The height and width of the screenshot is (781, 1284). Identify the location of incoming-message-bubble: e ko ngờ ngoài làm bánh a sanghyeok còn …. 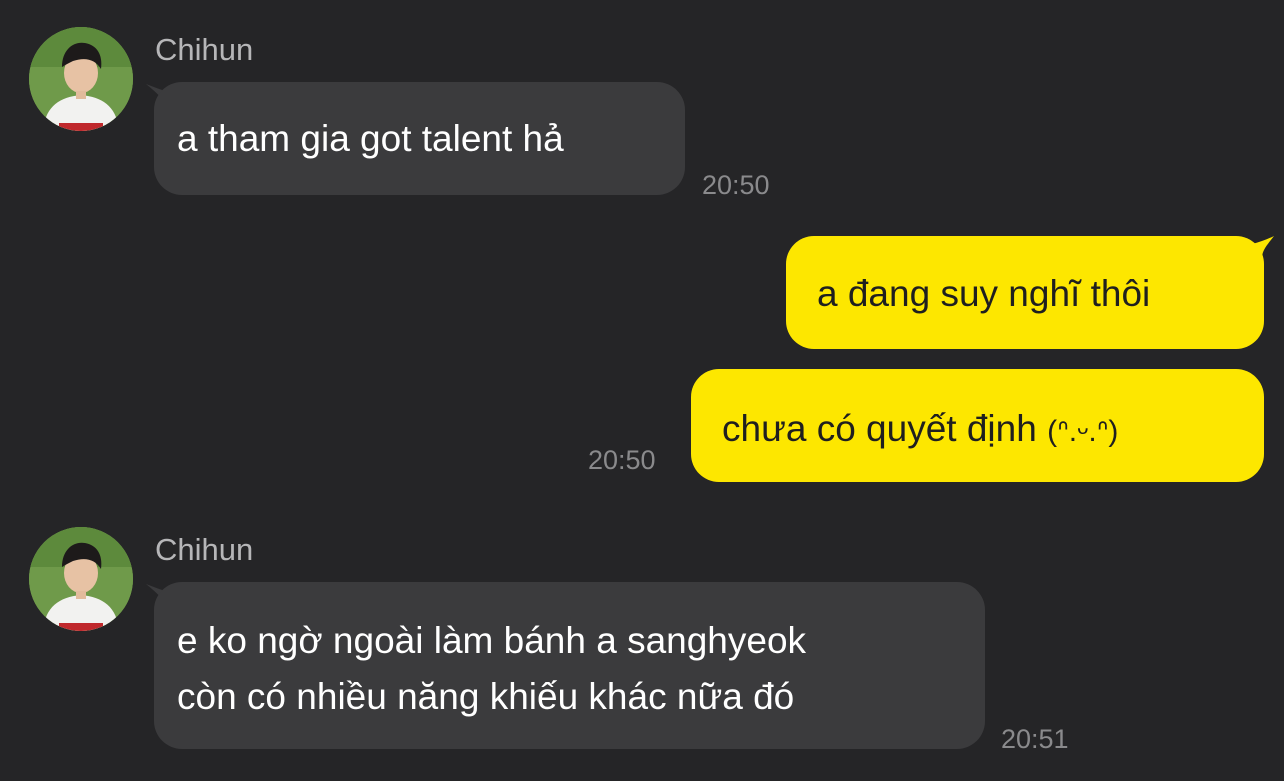
(569, 665).